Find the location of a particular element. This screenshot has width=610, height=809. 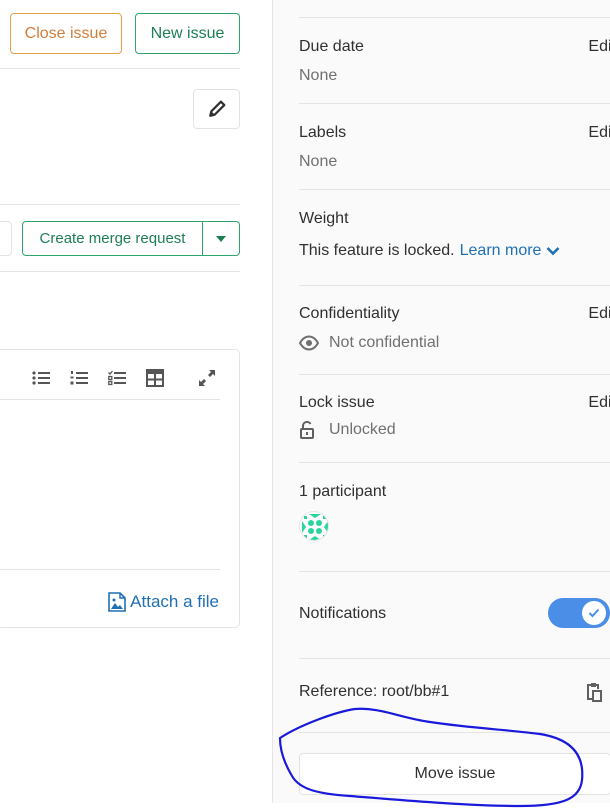

participant-avatar is located at coordinates (314, 526).